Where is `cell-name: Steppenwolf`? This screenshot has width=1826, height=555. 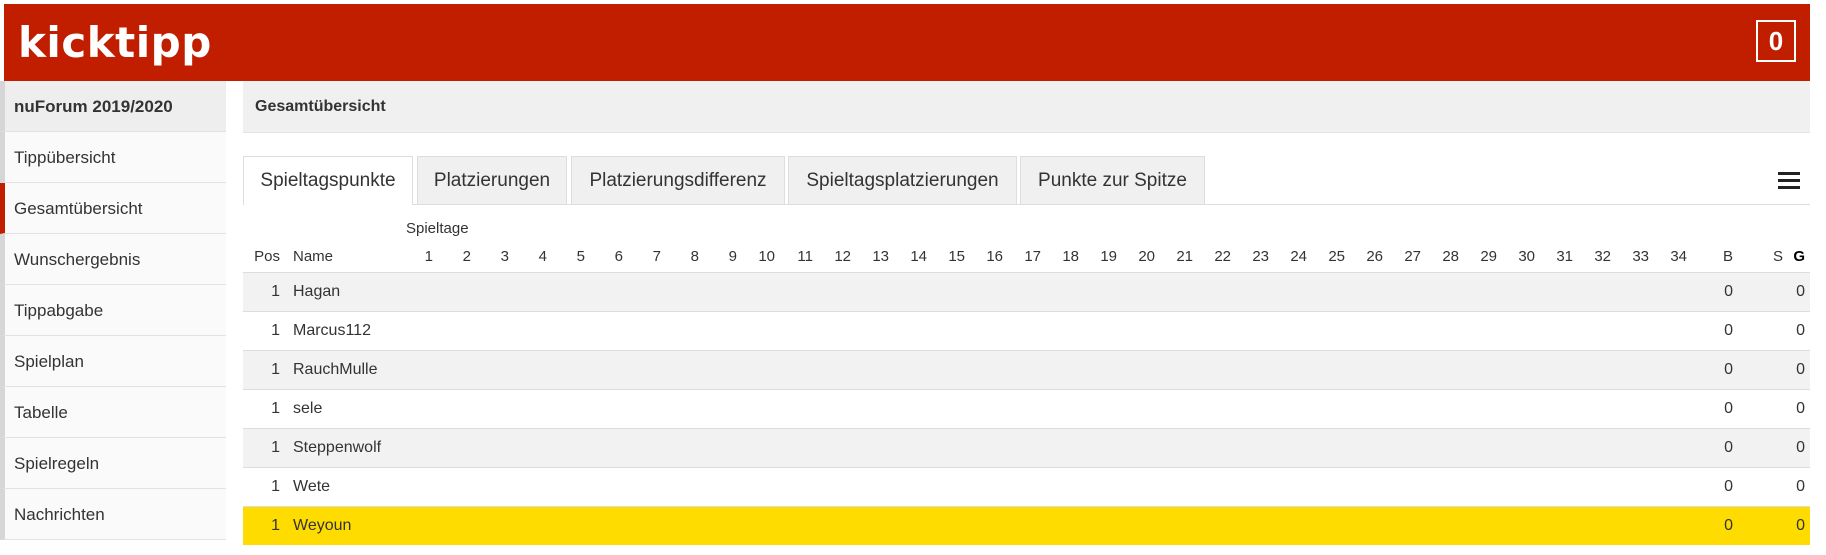
cell-name: Steppenwolf is located at coordinates (337, 448).